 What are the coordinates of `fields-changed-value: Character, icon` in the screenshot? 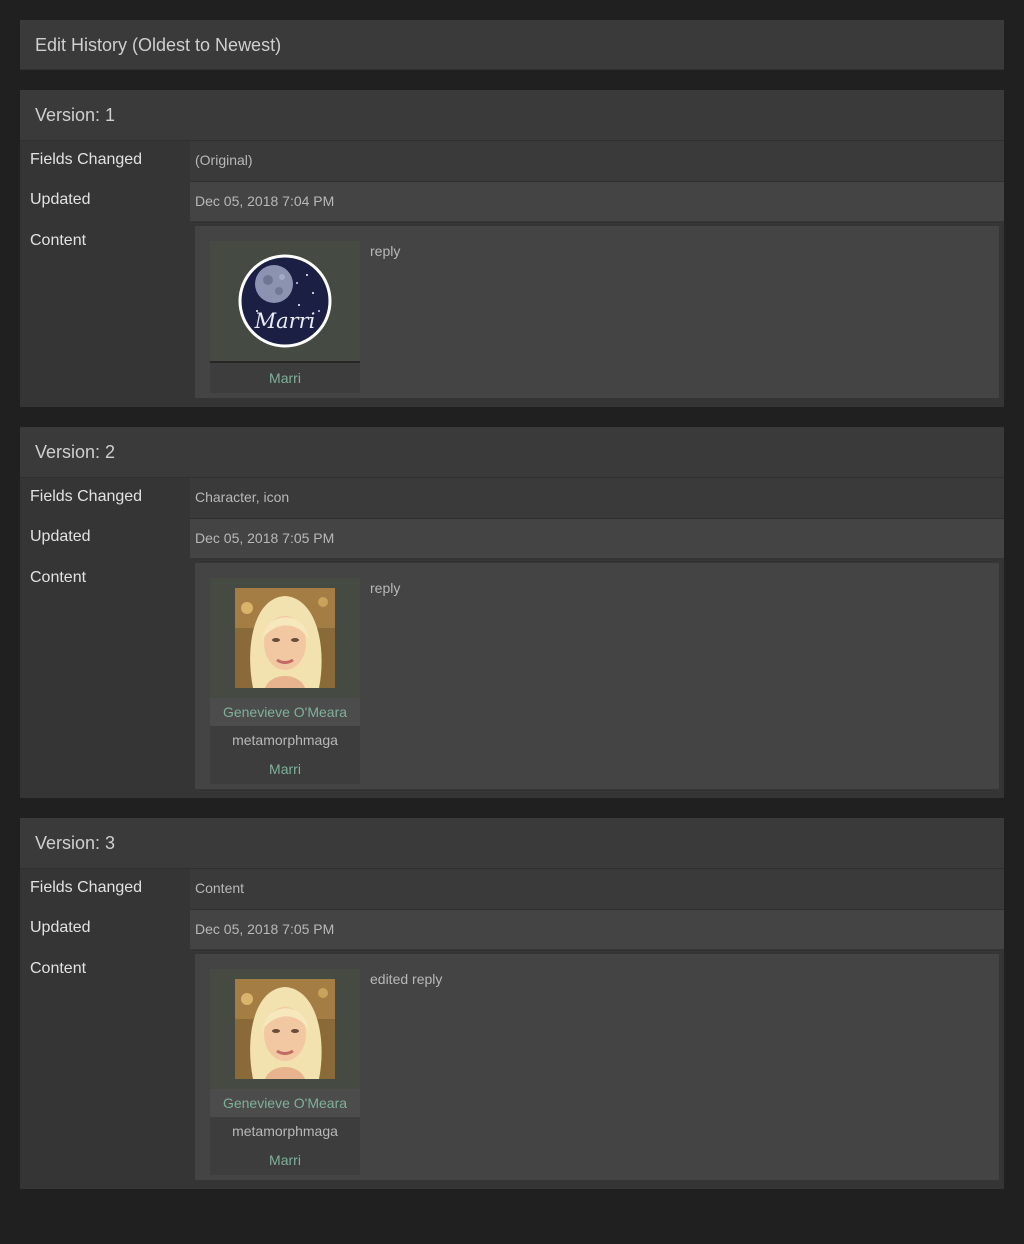 It's located at (597, 498).